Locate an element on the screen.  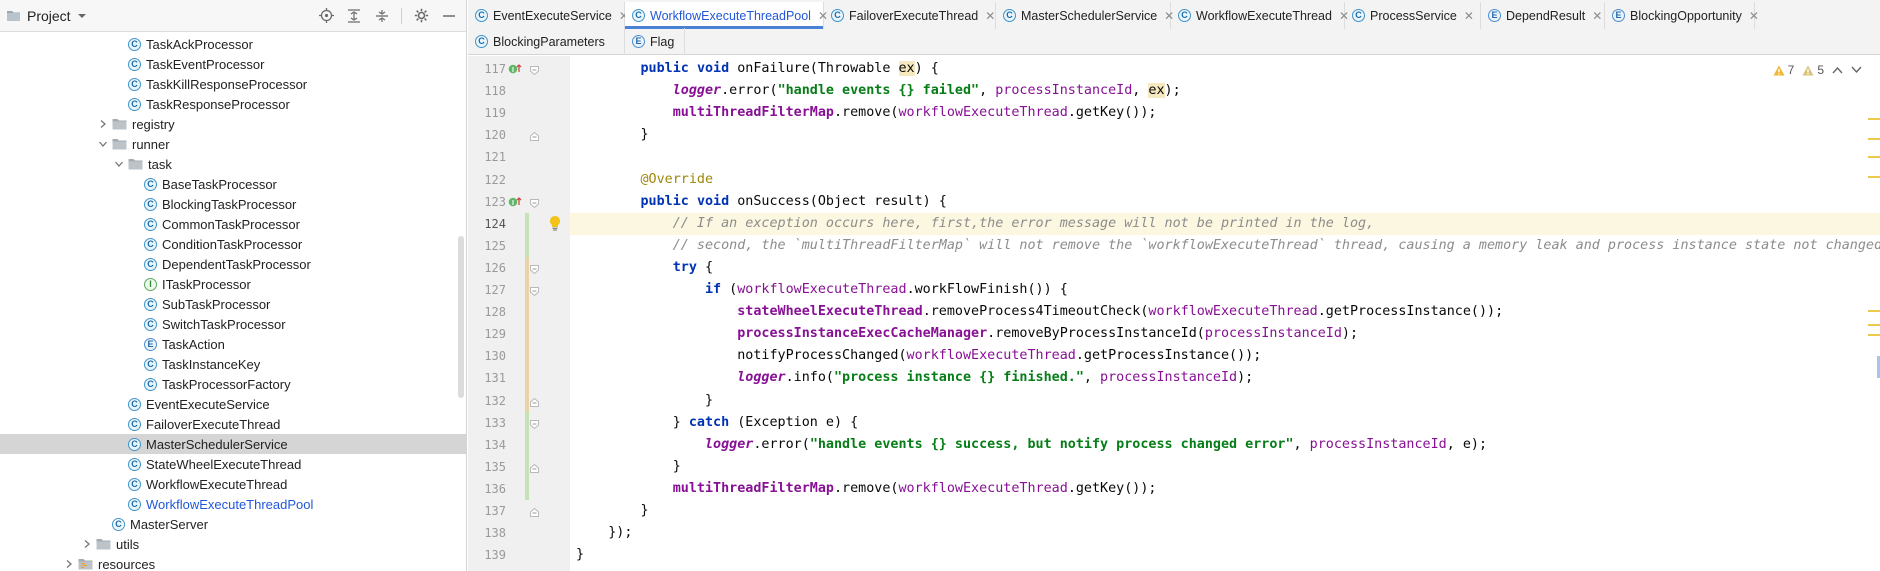
tree-file: E TaskAction is located at coordinates (233, 344).